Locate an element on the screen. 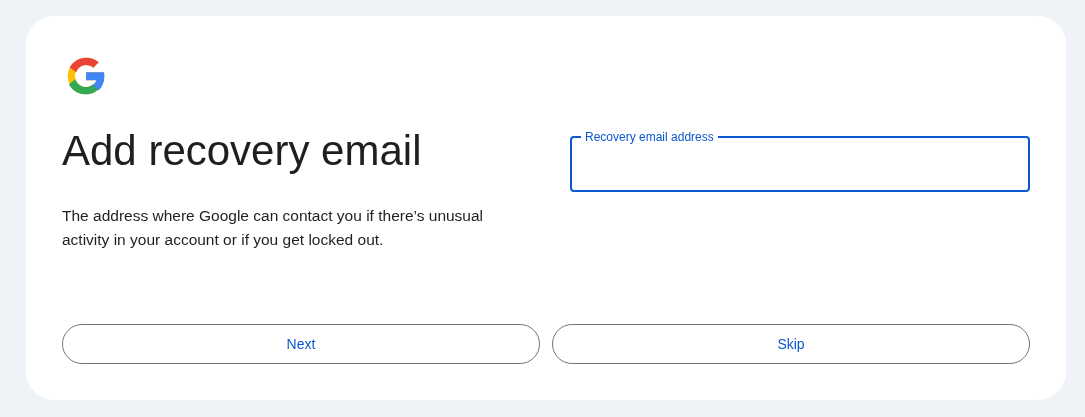  action-button: Next is located at coordinates (301, 344).